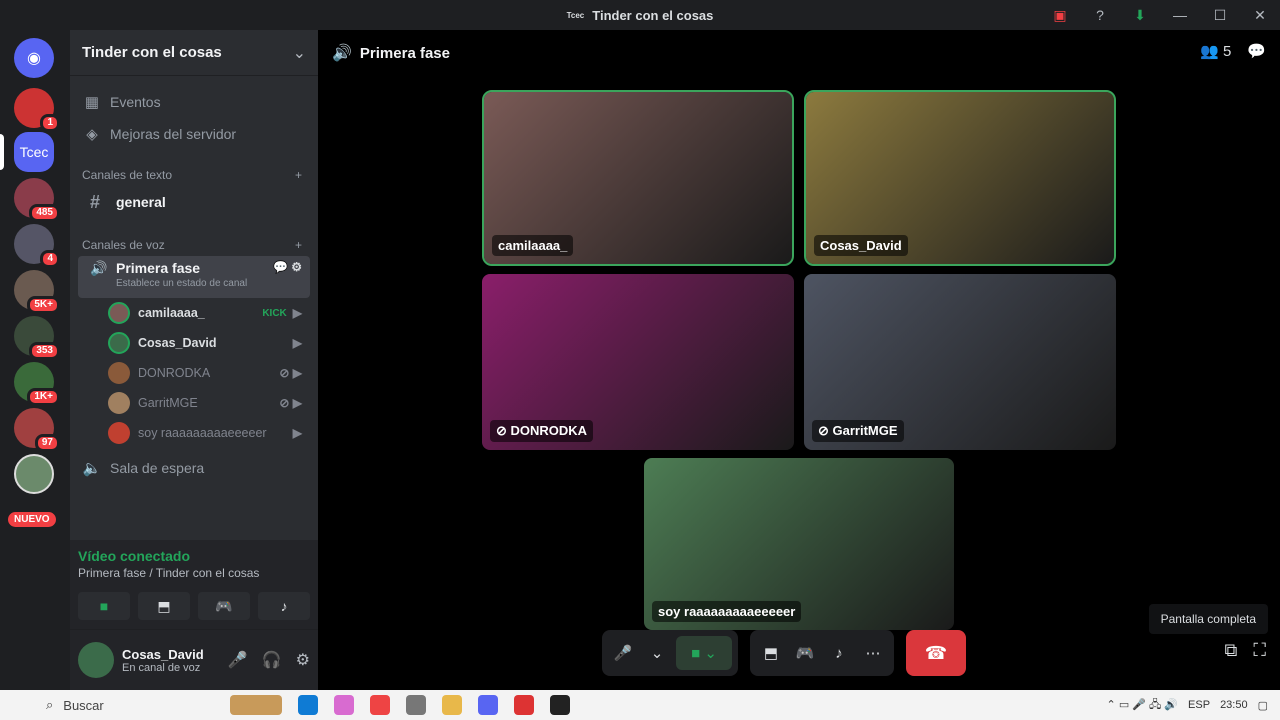 This screenshot has height=720, width=1280. Describe the element at coordinates (274, 313) in the screenshot. I see `kick-tag: KICK` at that location.